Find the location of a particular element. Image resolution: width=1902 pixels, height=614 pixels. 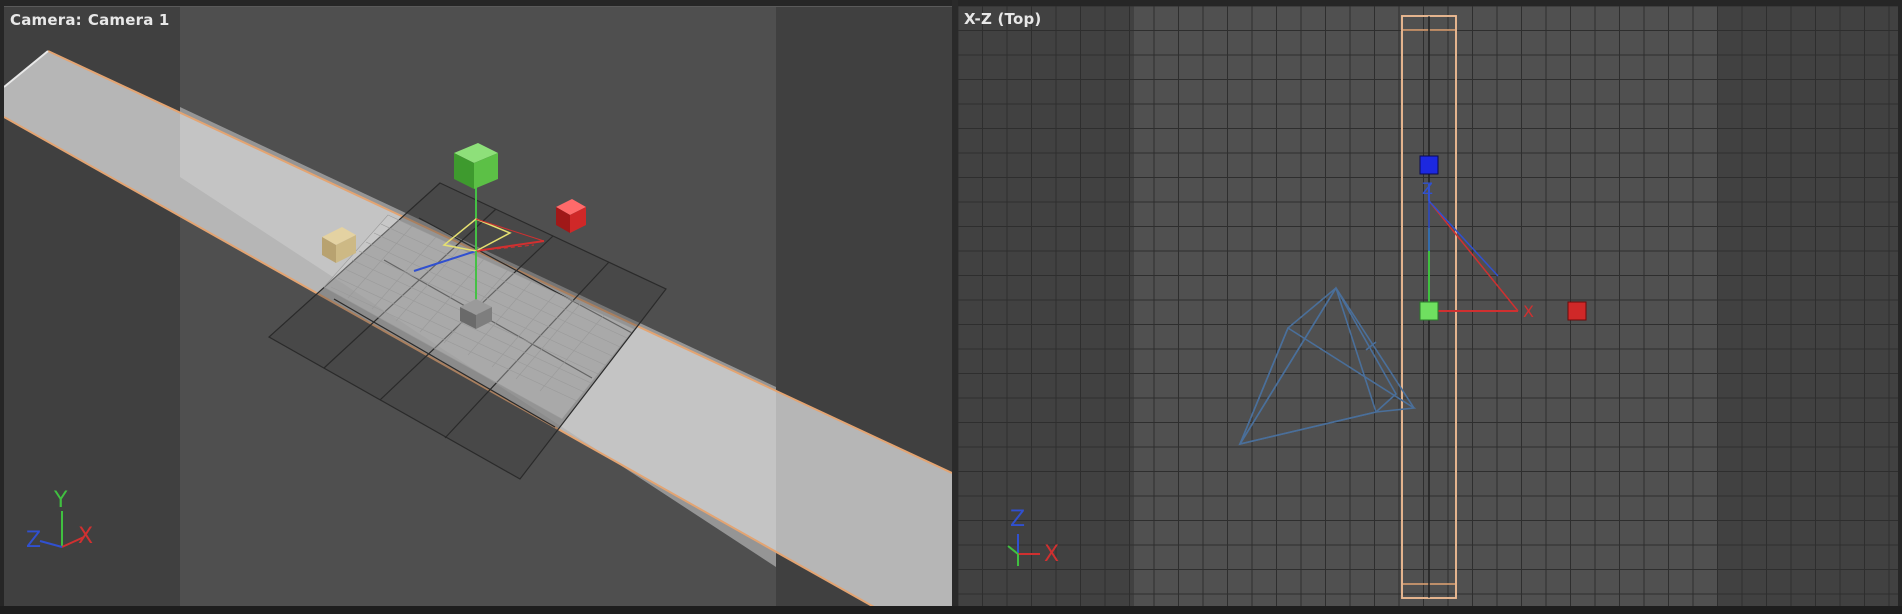

viewport-title: X-Z (Top) is located at coordinates (1002, 19).